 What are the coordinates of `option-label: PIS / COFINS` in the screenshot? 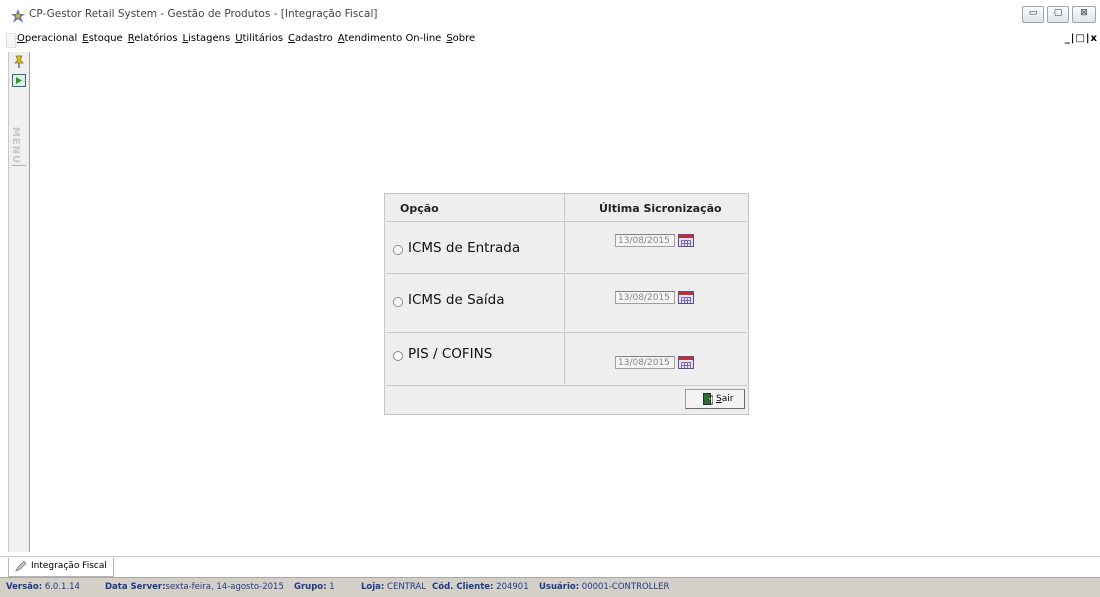 It's located at (450, 354).